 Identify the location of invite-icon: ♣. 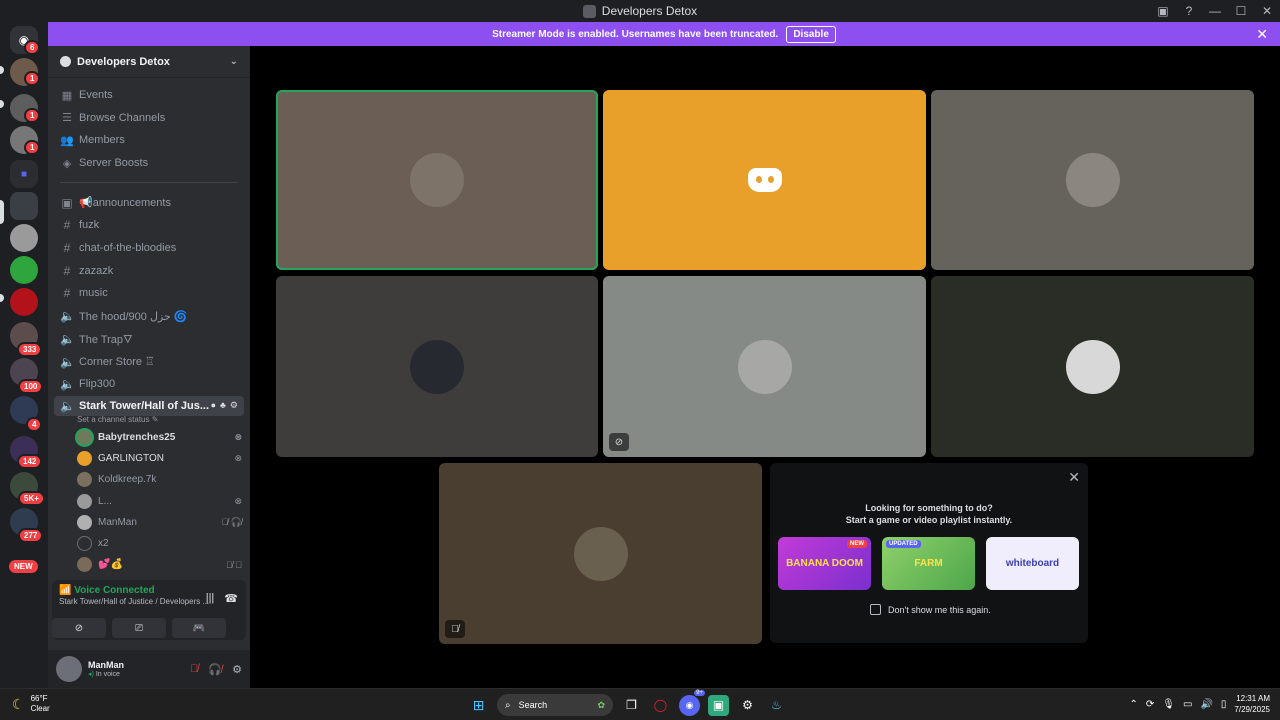
(223, 405).